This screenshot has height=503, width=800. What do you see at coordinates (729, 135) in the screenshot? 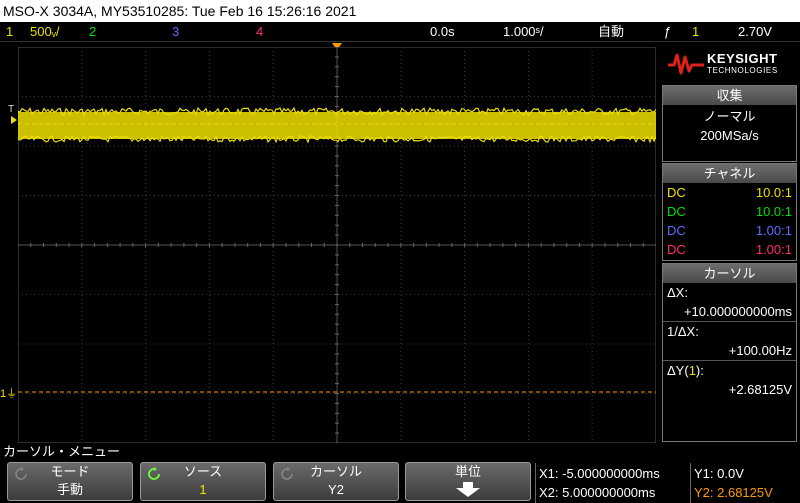
I see `sample-rate: 200MSa/s` at bounding box center [729, 135].